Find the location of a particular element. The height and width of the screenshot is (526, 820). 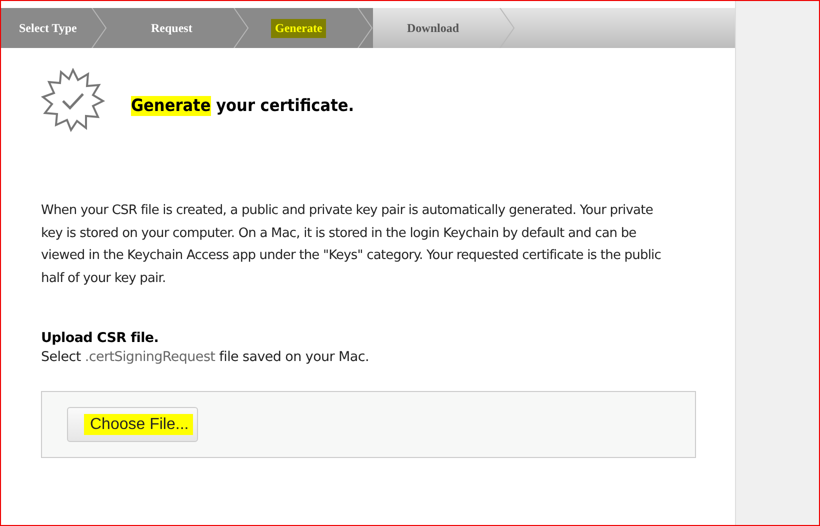

upload-title: Upload CSR file. is located at coordinates (100, 338).